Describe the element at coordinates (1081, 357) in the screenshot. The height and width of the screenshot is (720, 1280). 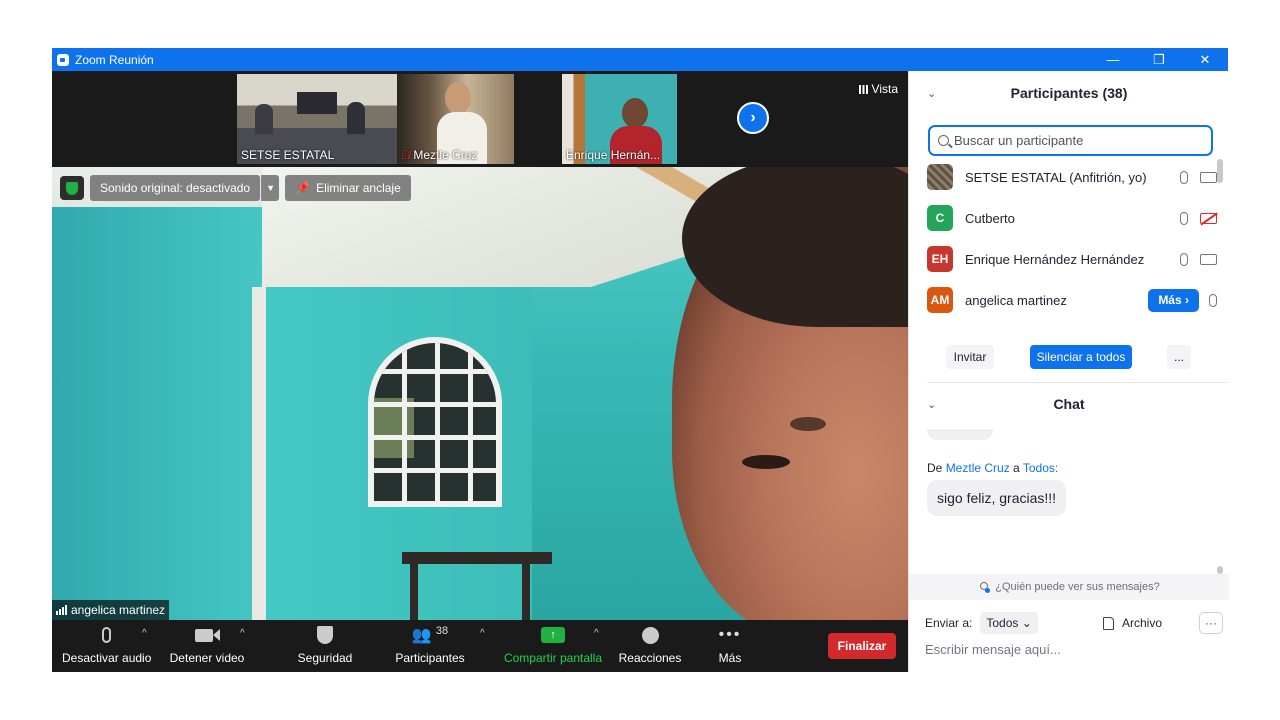
I see `mute-all-button: Silenciar a todos` at that location.